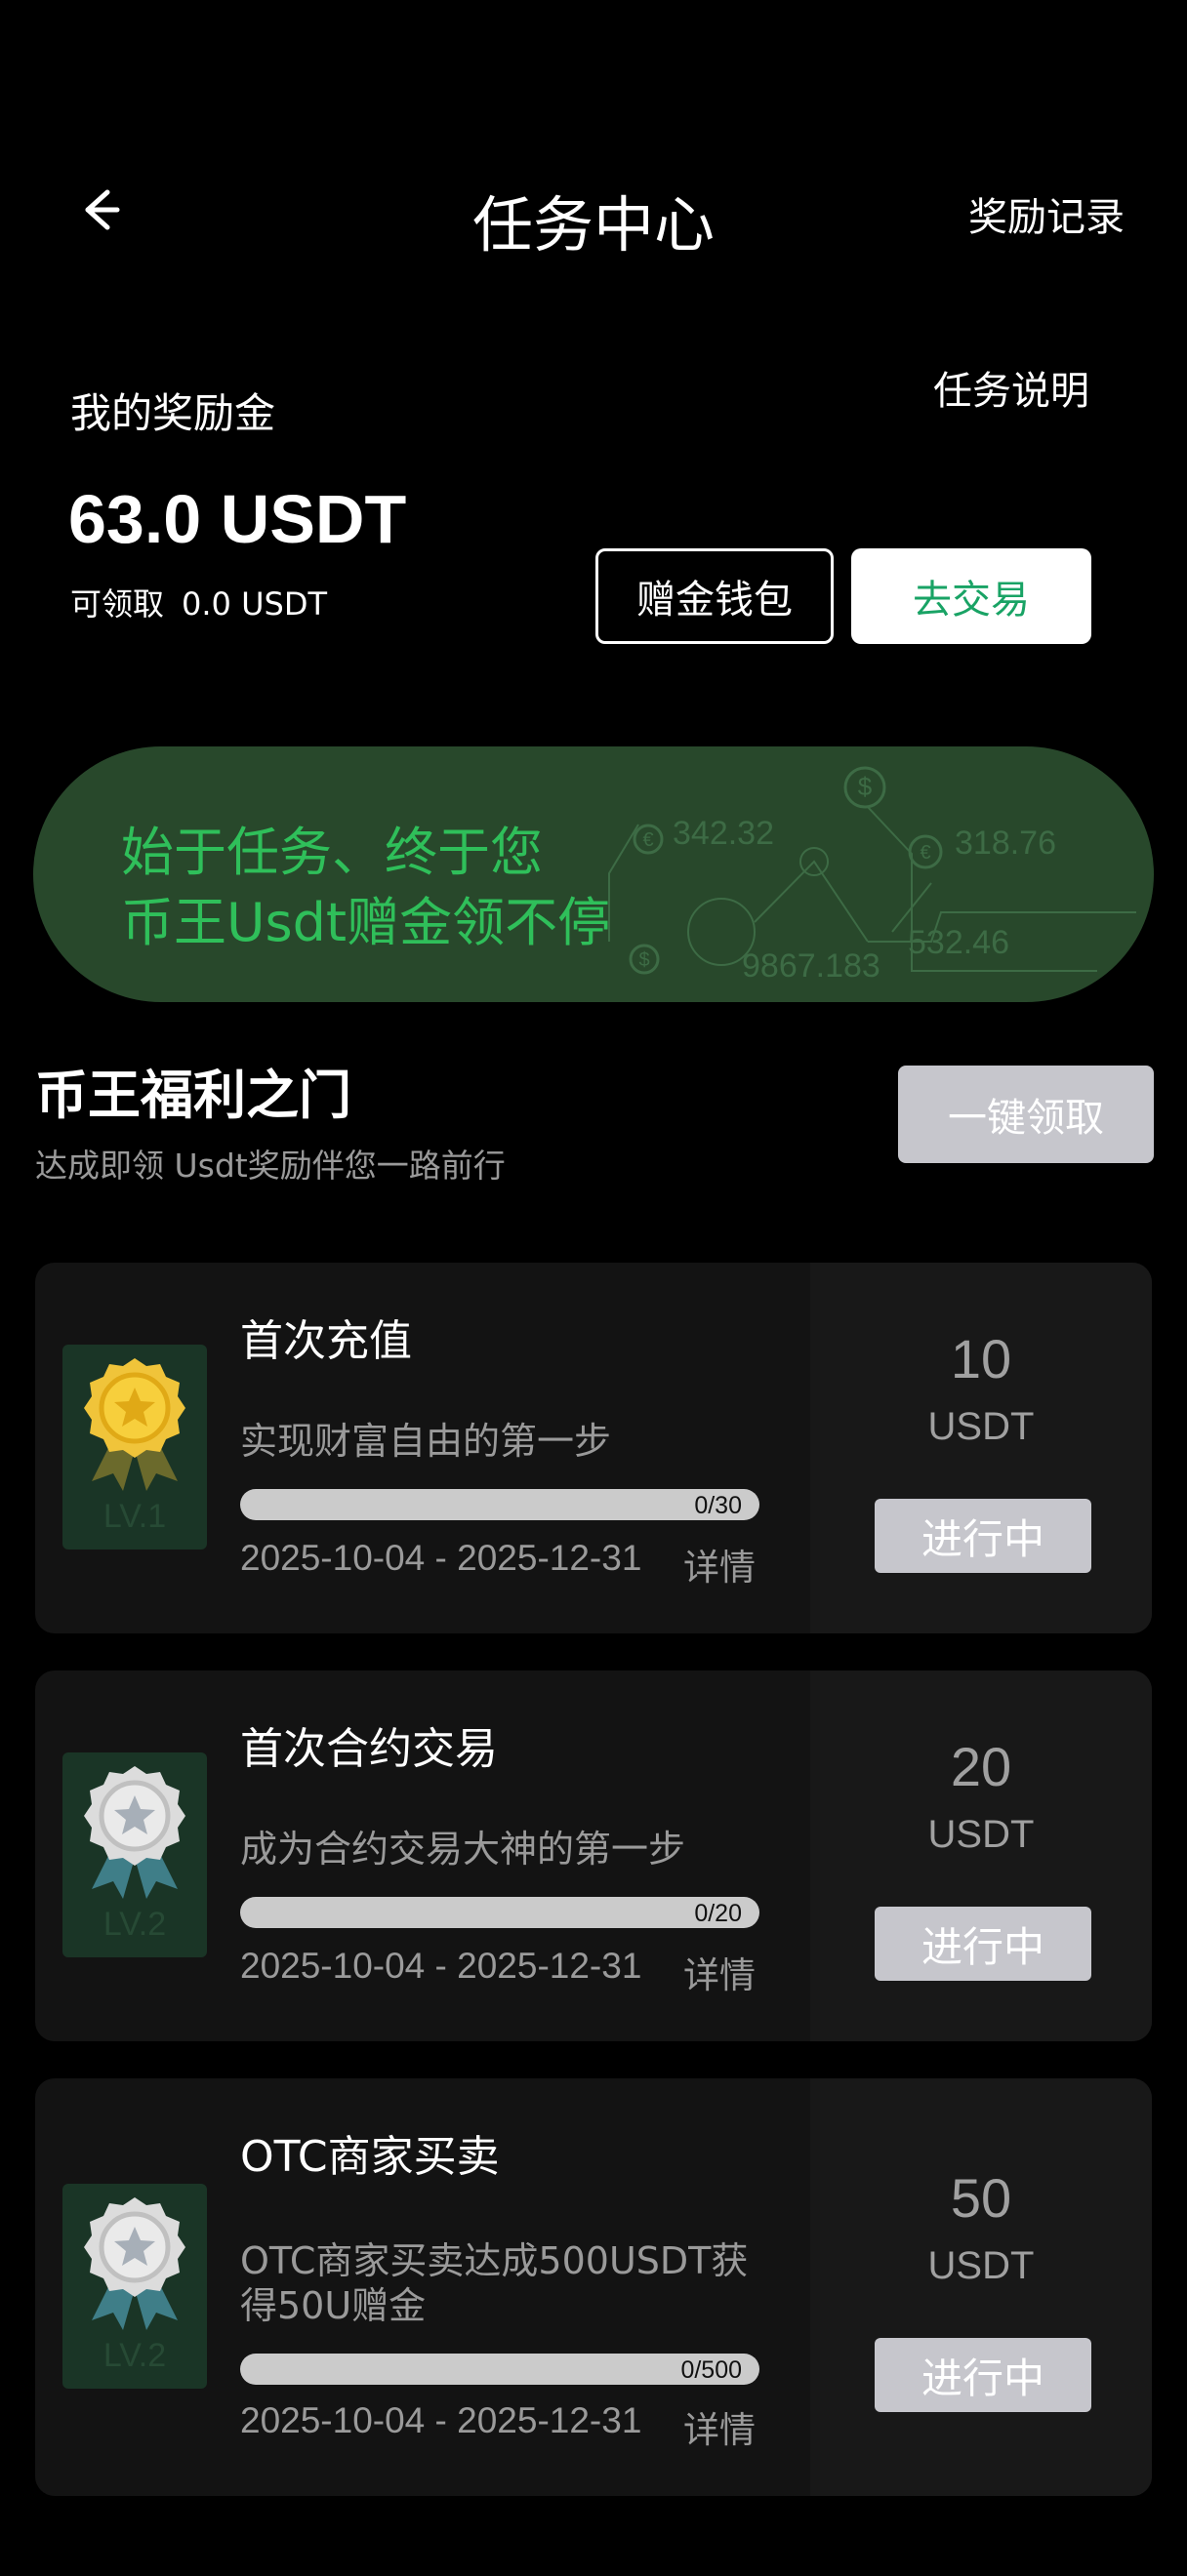 This screenshot has height=2576, width=1187. What do you see at coordinates (237, 519) in the screenshot?
I see `bonus-amount: 63.0 USDT` at bounding box center [237, 519].